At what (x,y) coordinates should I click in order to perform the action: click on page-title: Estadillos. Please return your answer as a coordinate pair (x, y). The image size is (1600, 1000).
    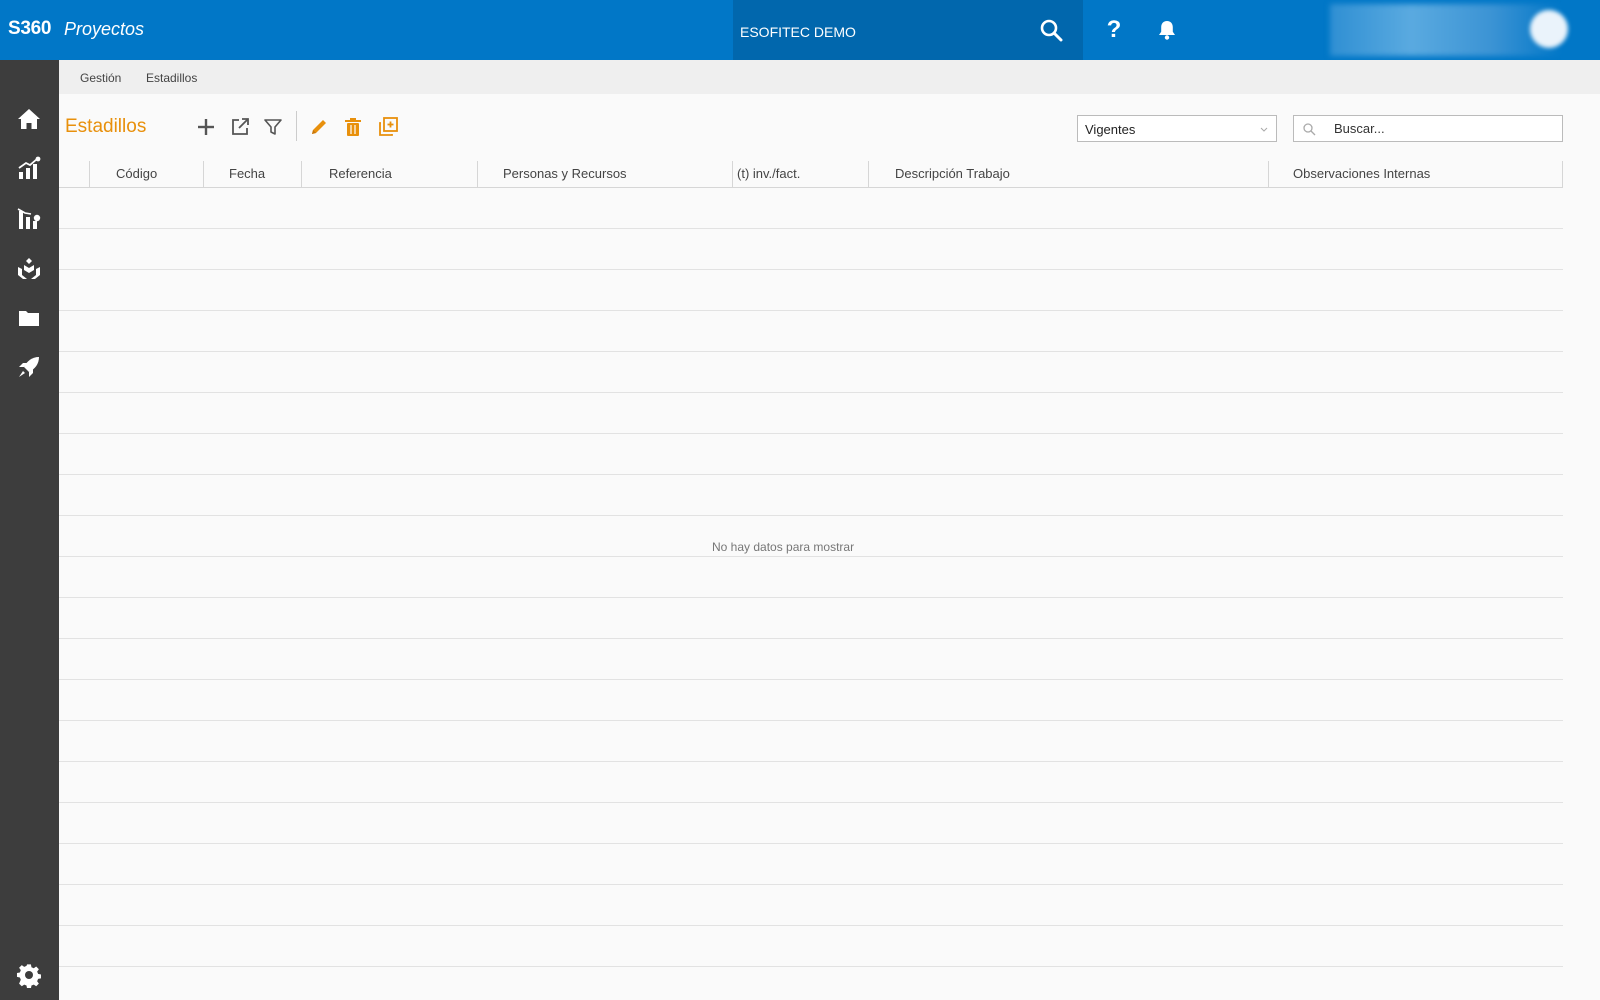
    Looking at the image, I should click on (106, 126).